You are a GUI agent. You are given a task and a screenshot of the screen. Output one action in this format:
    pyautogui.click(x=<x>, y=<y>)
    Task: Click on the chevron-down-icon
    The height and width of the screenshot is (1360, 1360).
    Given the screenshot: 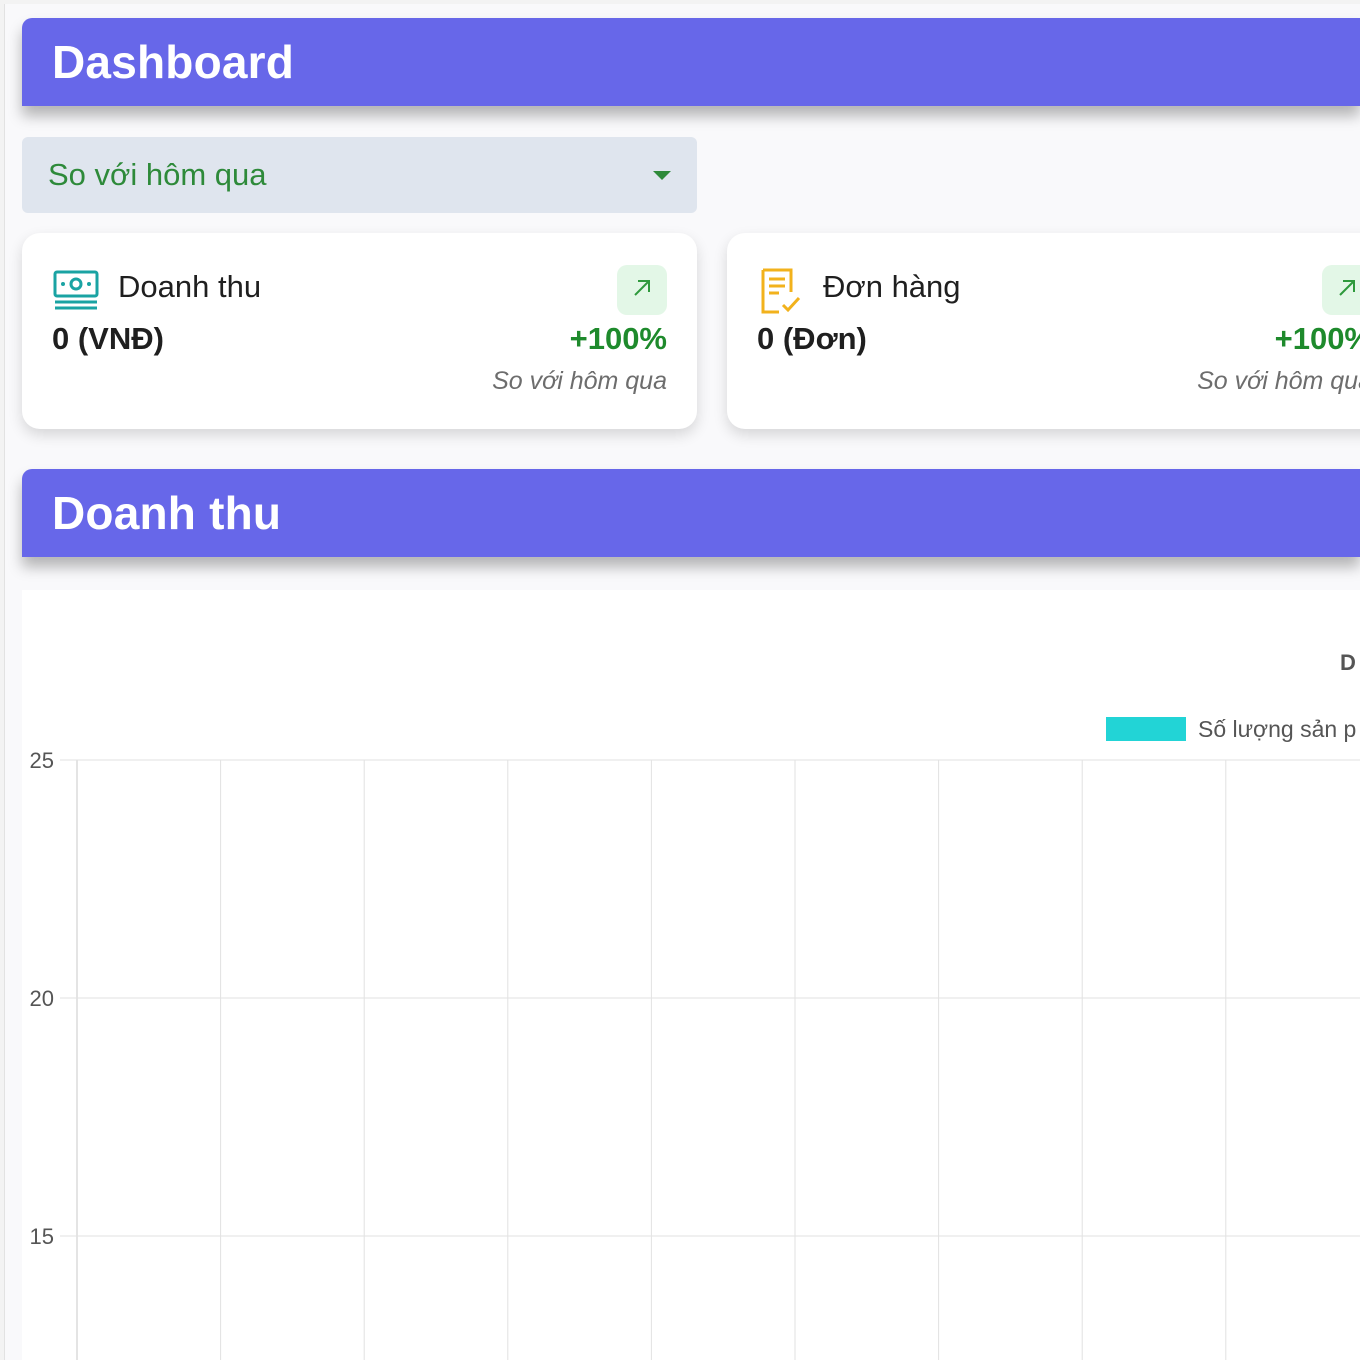 What is the action you would take?
    pyautogui.click(x=662, y=175)
    